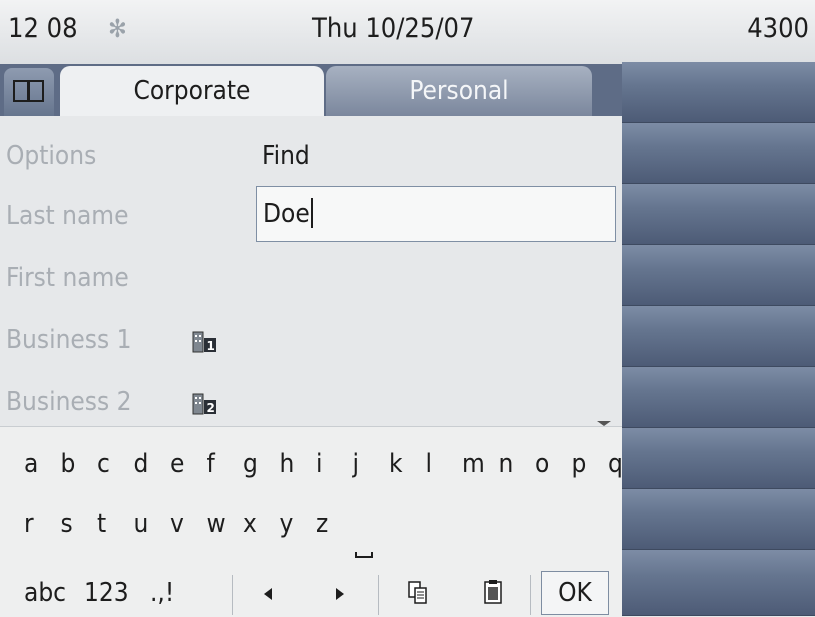  I want to click on options-label: Options, so click(51, 156).